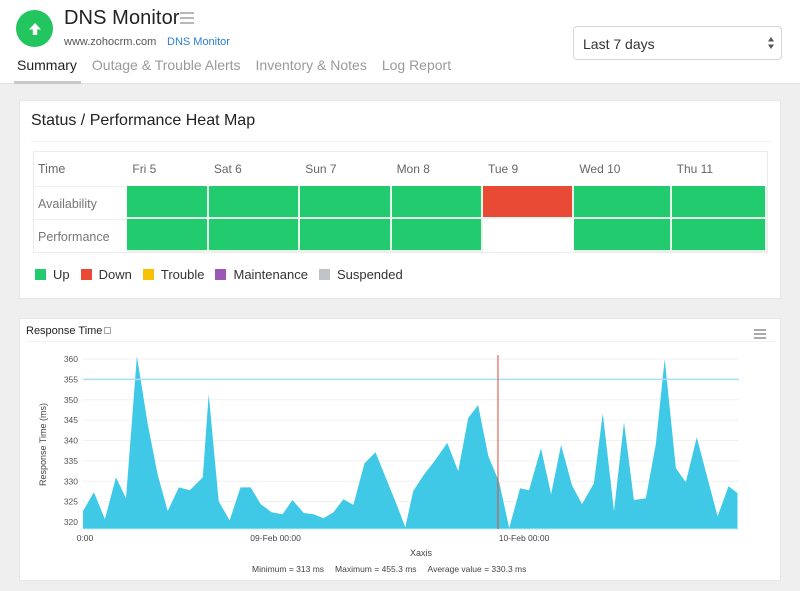  What do you see at coordinates (376, 569) in the screenshot?
I see `stat-maximum: Maximum = 455.3 ms` at bounding box center [376, 569].